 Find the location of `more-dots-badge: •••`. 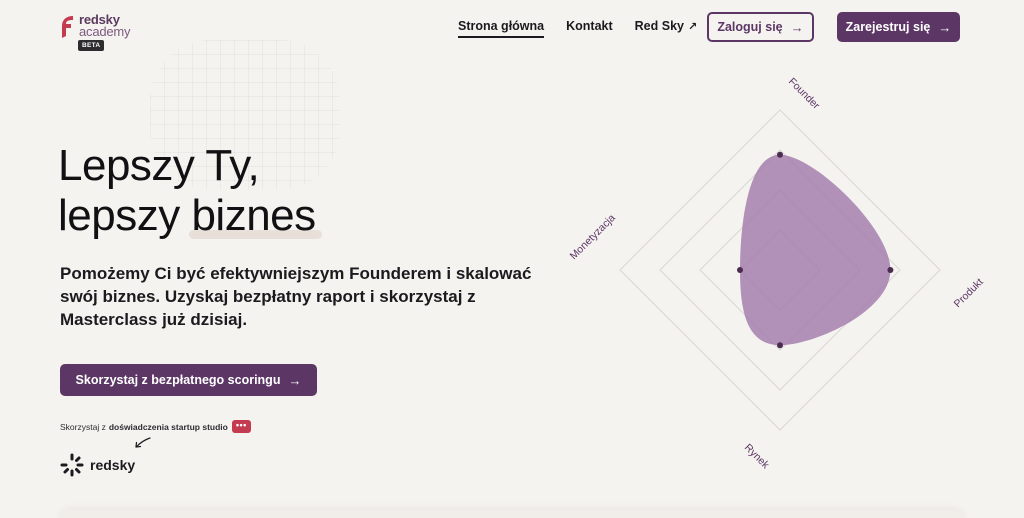

more-dots-badge: ••• is located at coordinates (241, 426).